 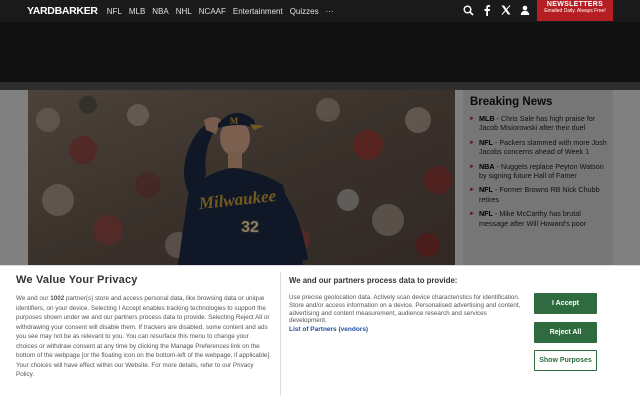 What do you see at coordinates (57, 298) in the screenshot?
I see `partner-count: 1002` at bounding box center [57, 298].